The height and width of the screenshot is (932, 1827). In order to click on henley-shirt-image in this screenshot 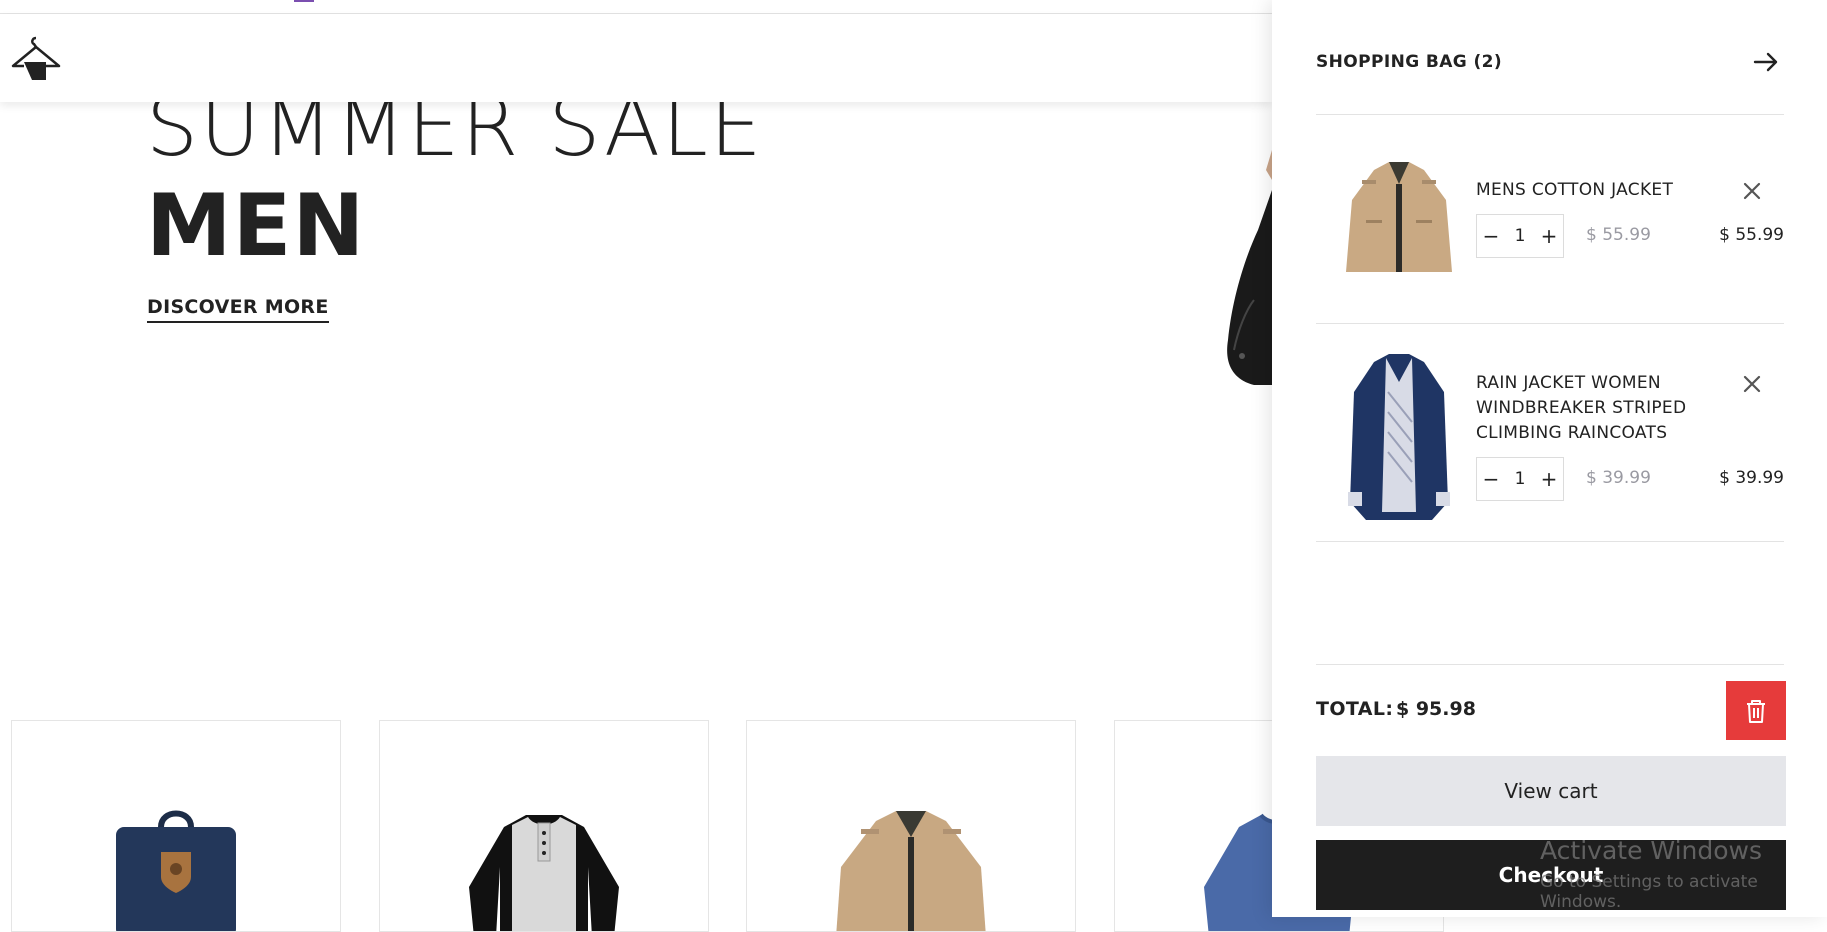, I will do `click(544, 873)`.